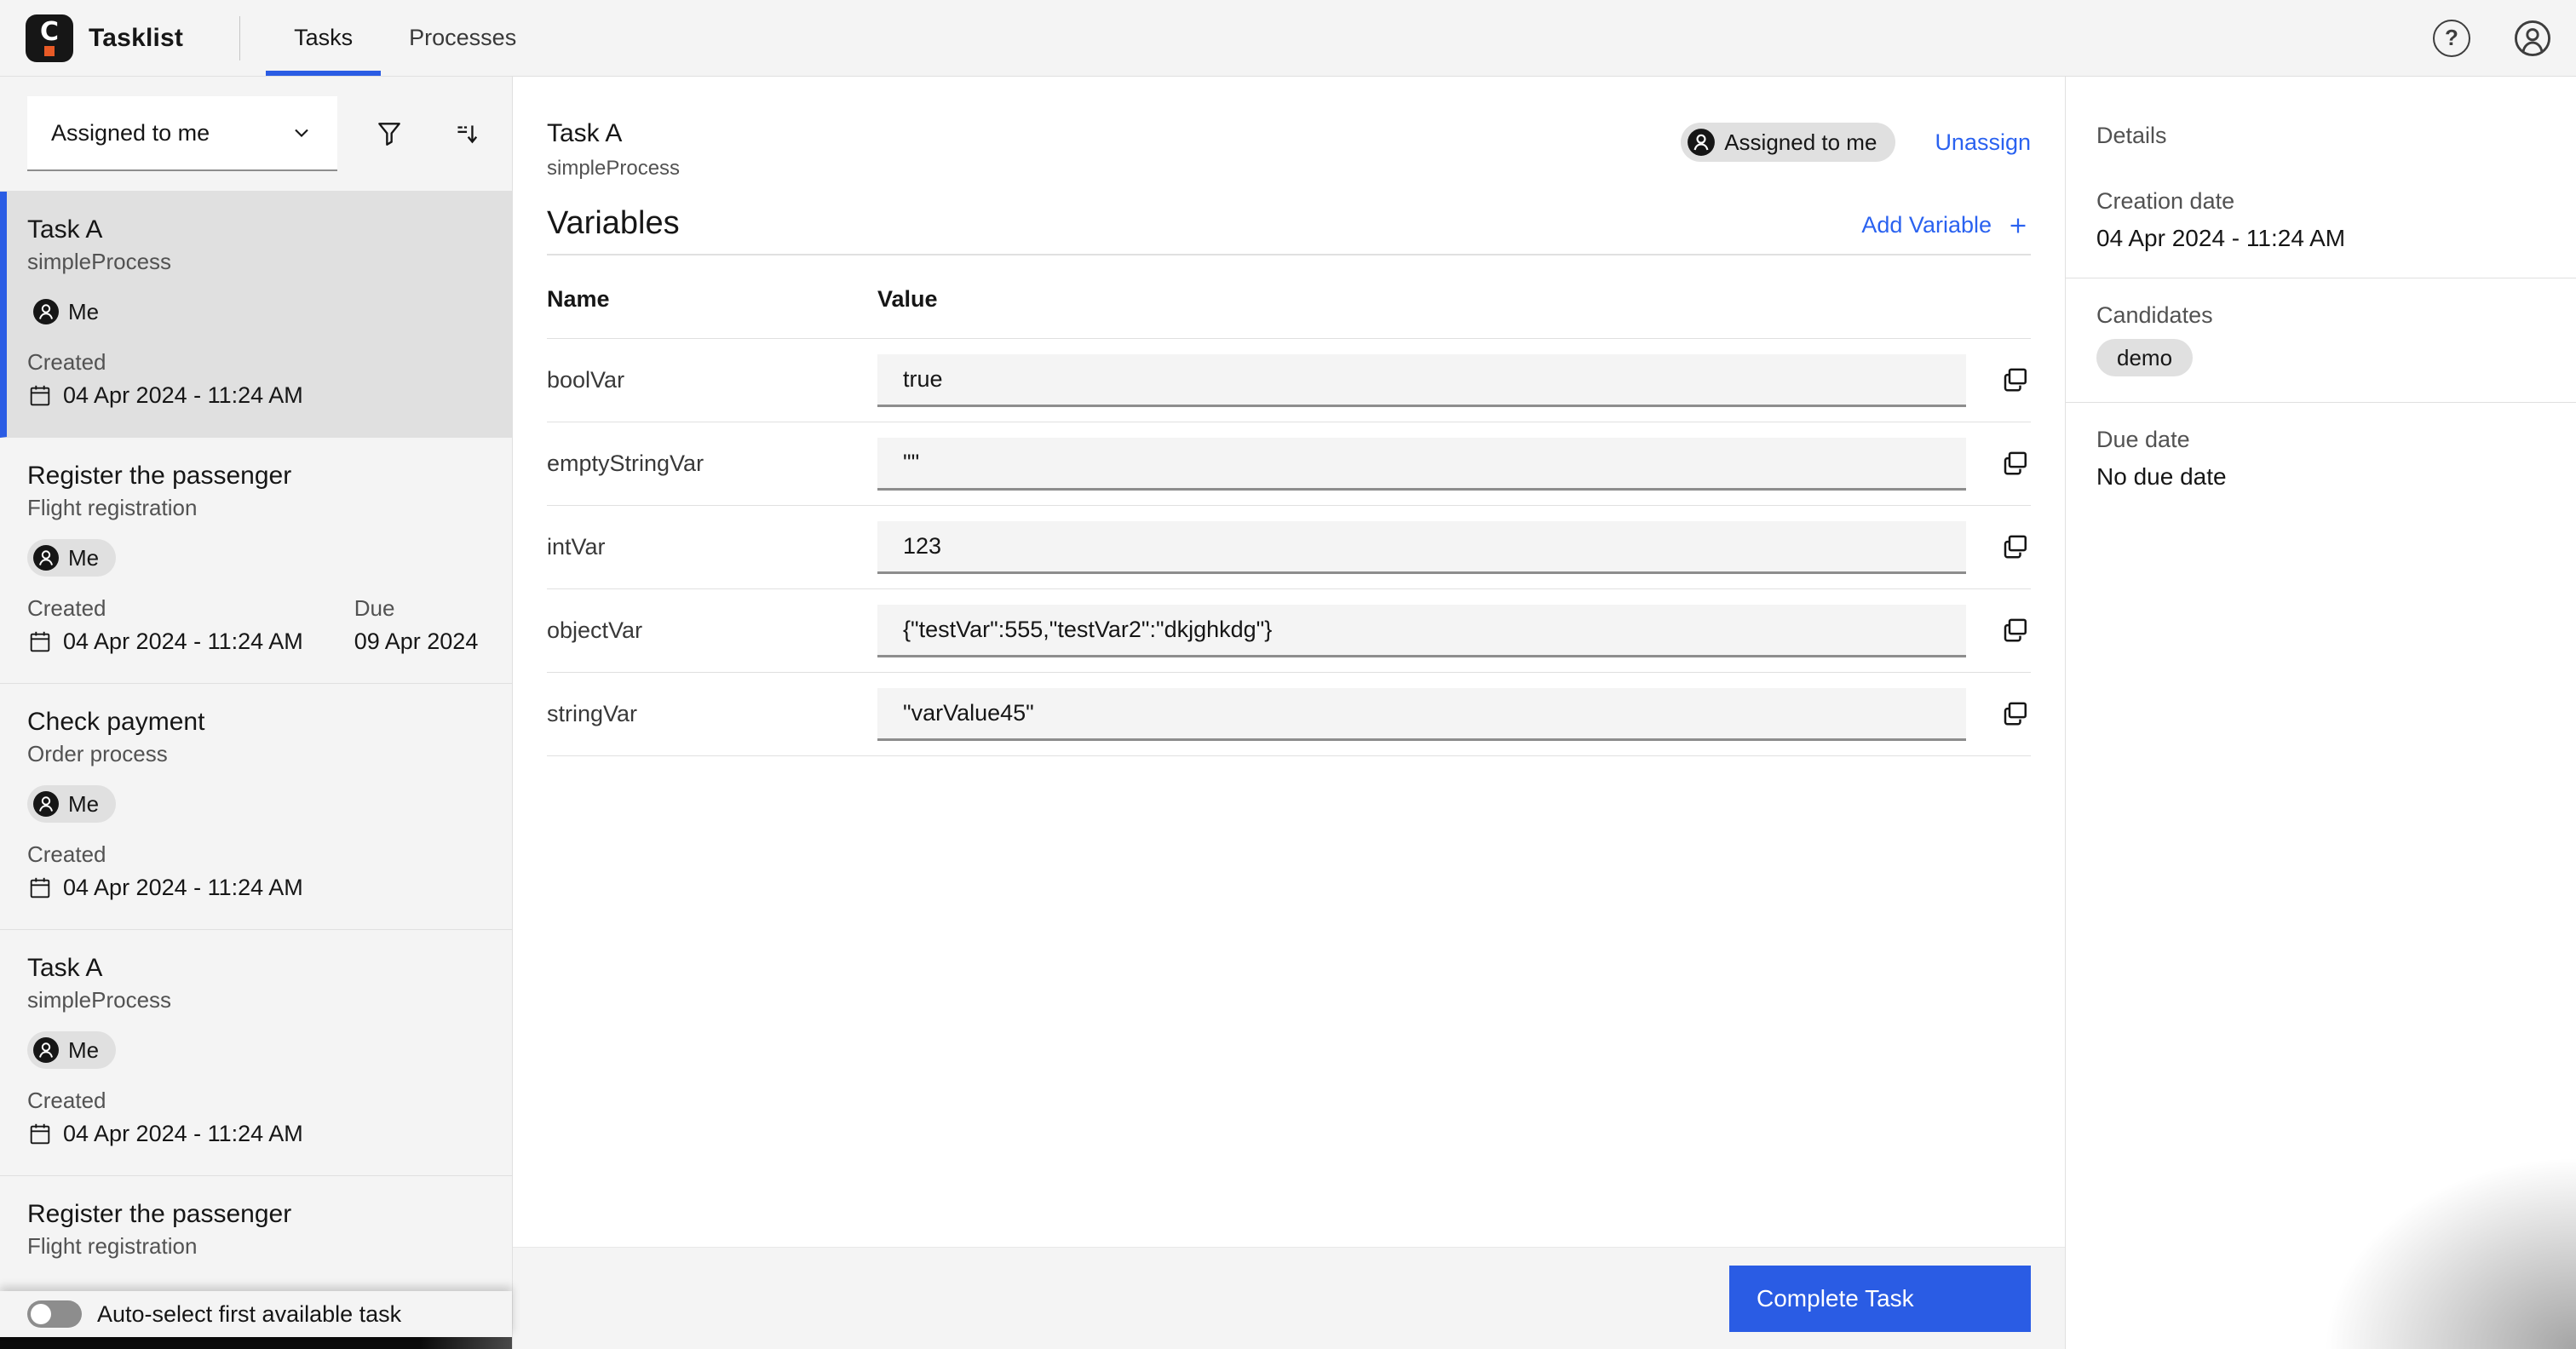 This screenshot has height=1349, width=2576. I want to click on logo-orange-square, so click(50, 51).